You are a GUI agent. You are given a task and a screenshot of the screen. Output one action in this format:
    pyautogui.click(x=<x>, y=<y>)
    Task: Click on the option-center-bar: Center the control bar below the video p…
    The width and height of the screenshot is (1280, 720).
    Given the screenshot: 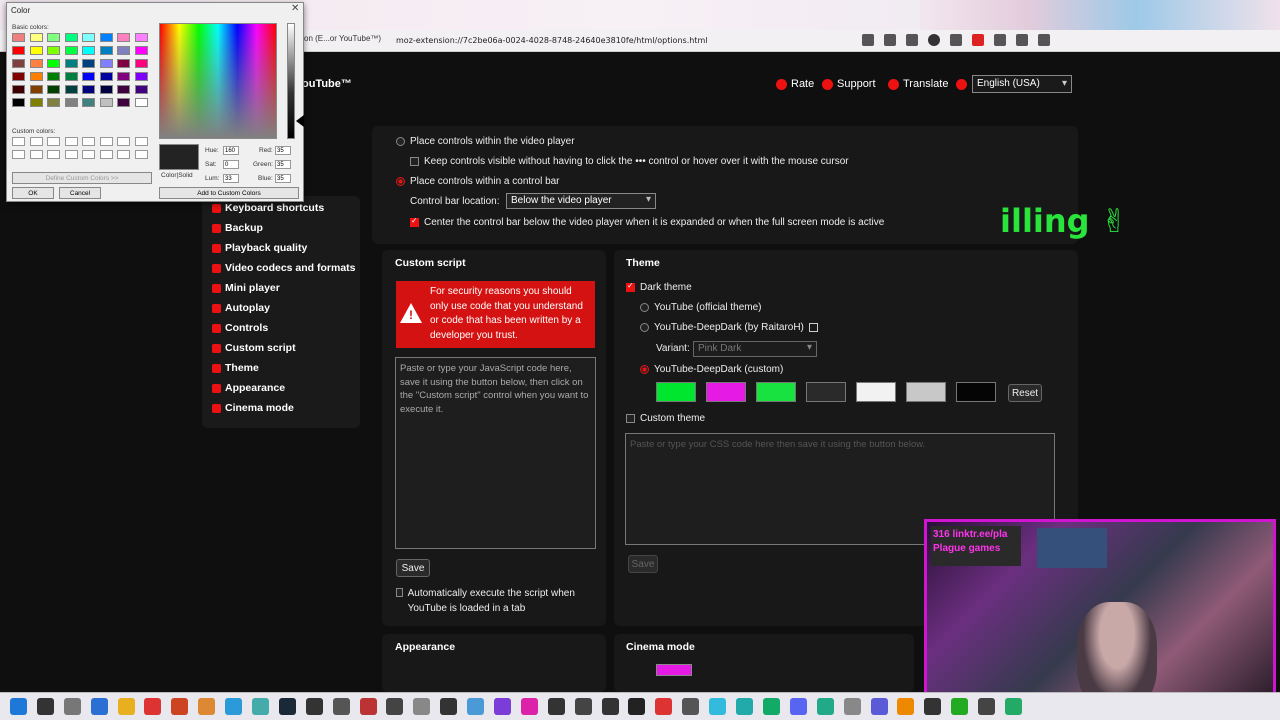 What is the action you would take?
    pyautogui.click(x=647, y=222)
    